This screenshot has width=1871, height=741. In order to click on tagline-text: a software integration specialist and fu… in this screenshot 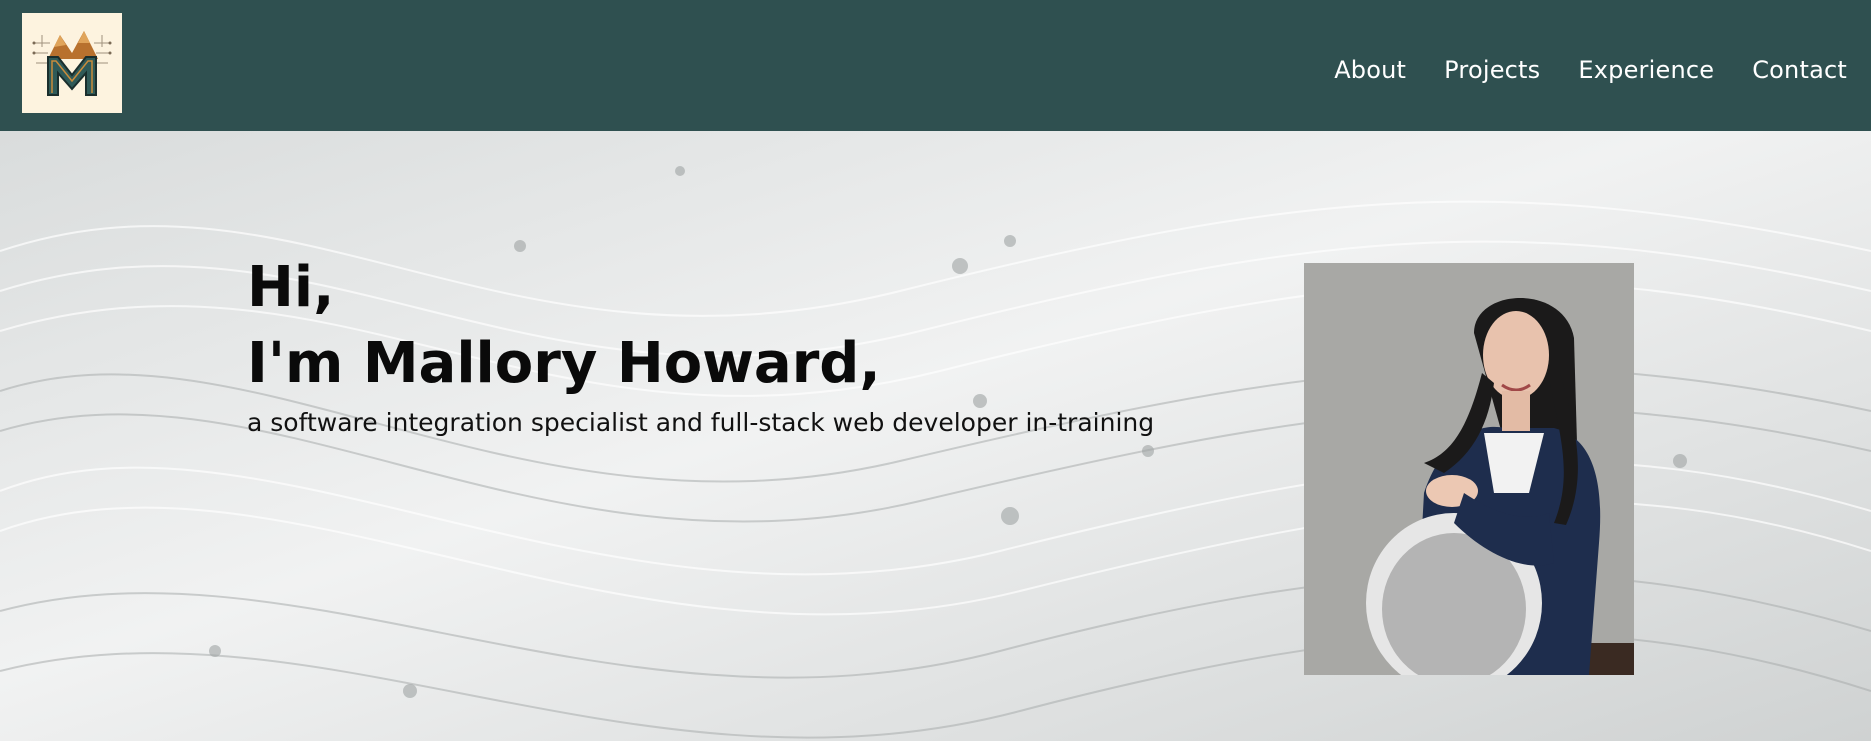, I will do `click(701, 422)`.